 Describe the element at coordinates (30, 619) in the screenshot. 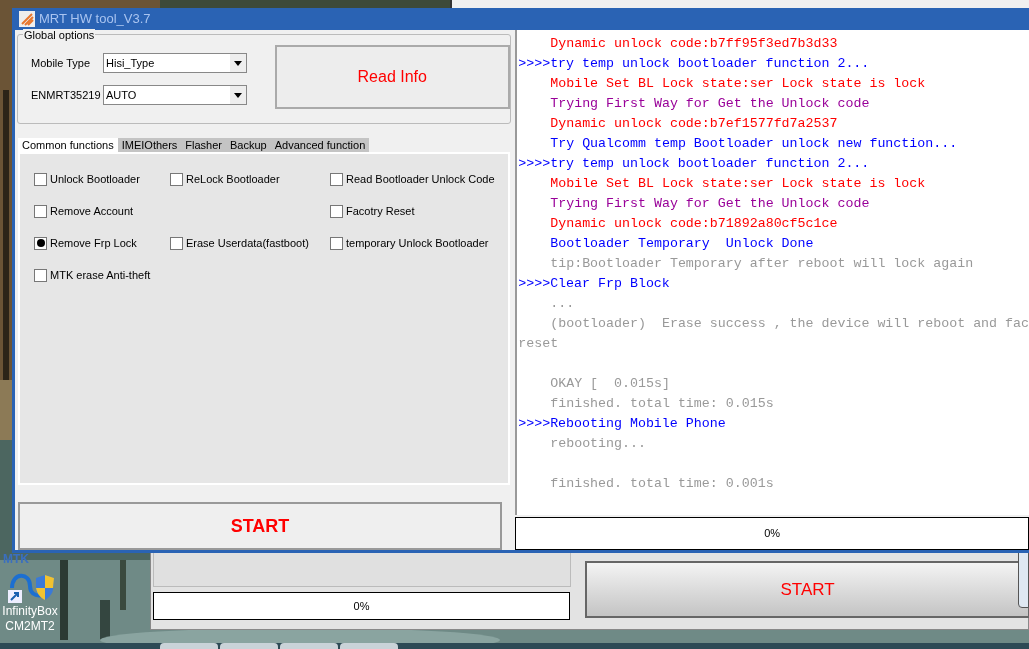

I see `desktop-icon-label: InfinityBox CM2MT2` at that location.